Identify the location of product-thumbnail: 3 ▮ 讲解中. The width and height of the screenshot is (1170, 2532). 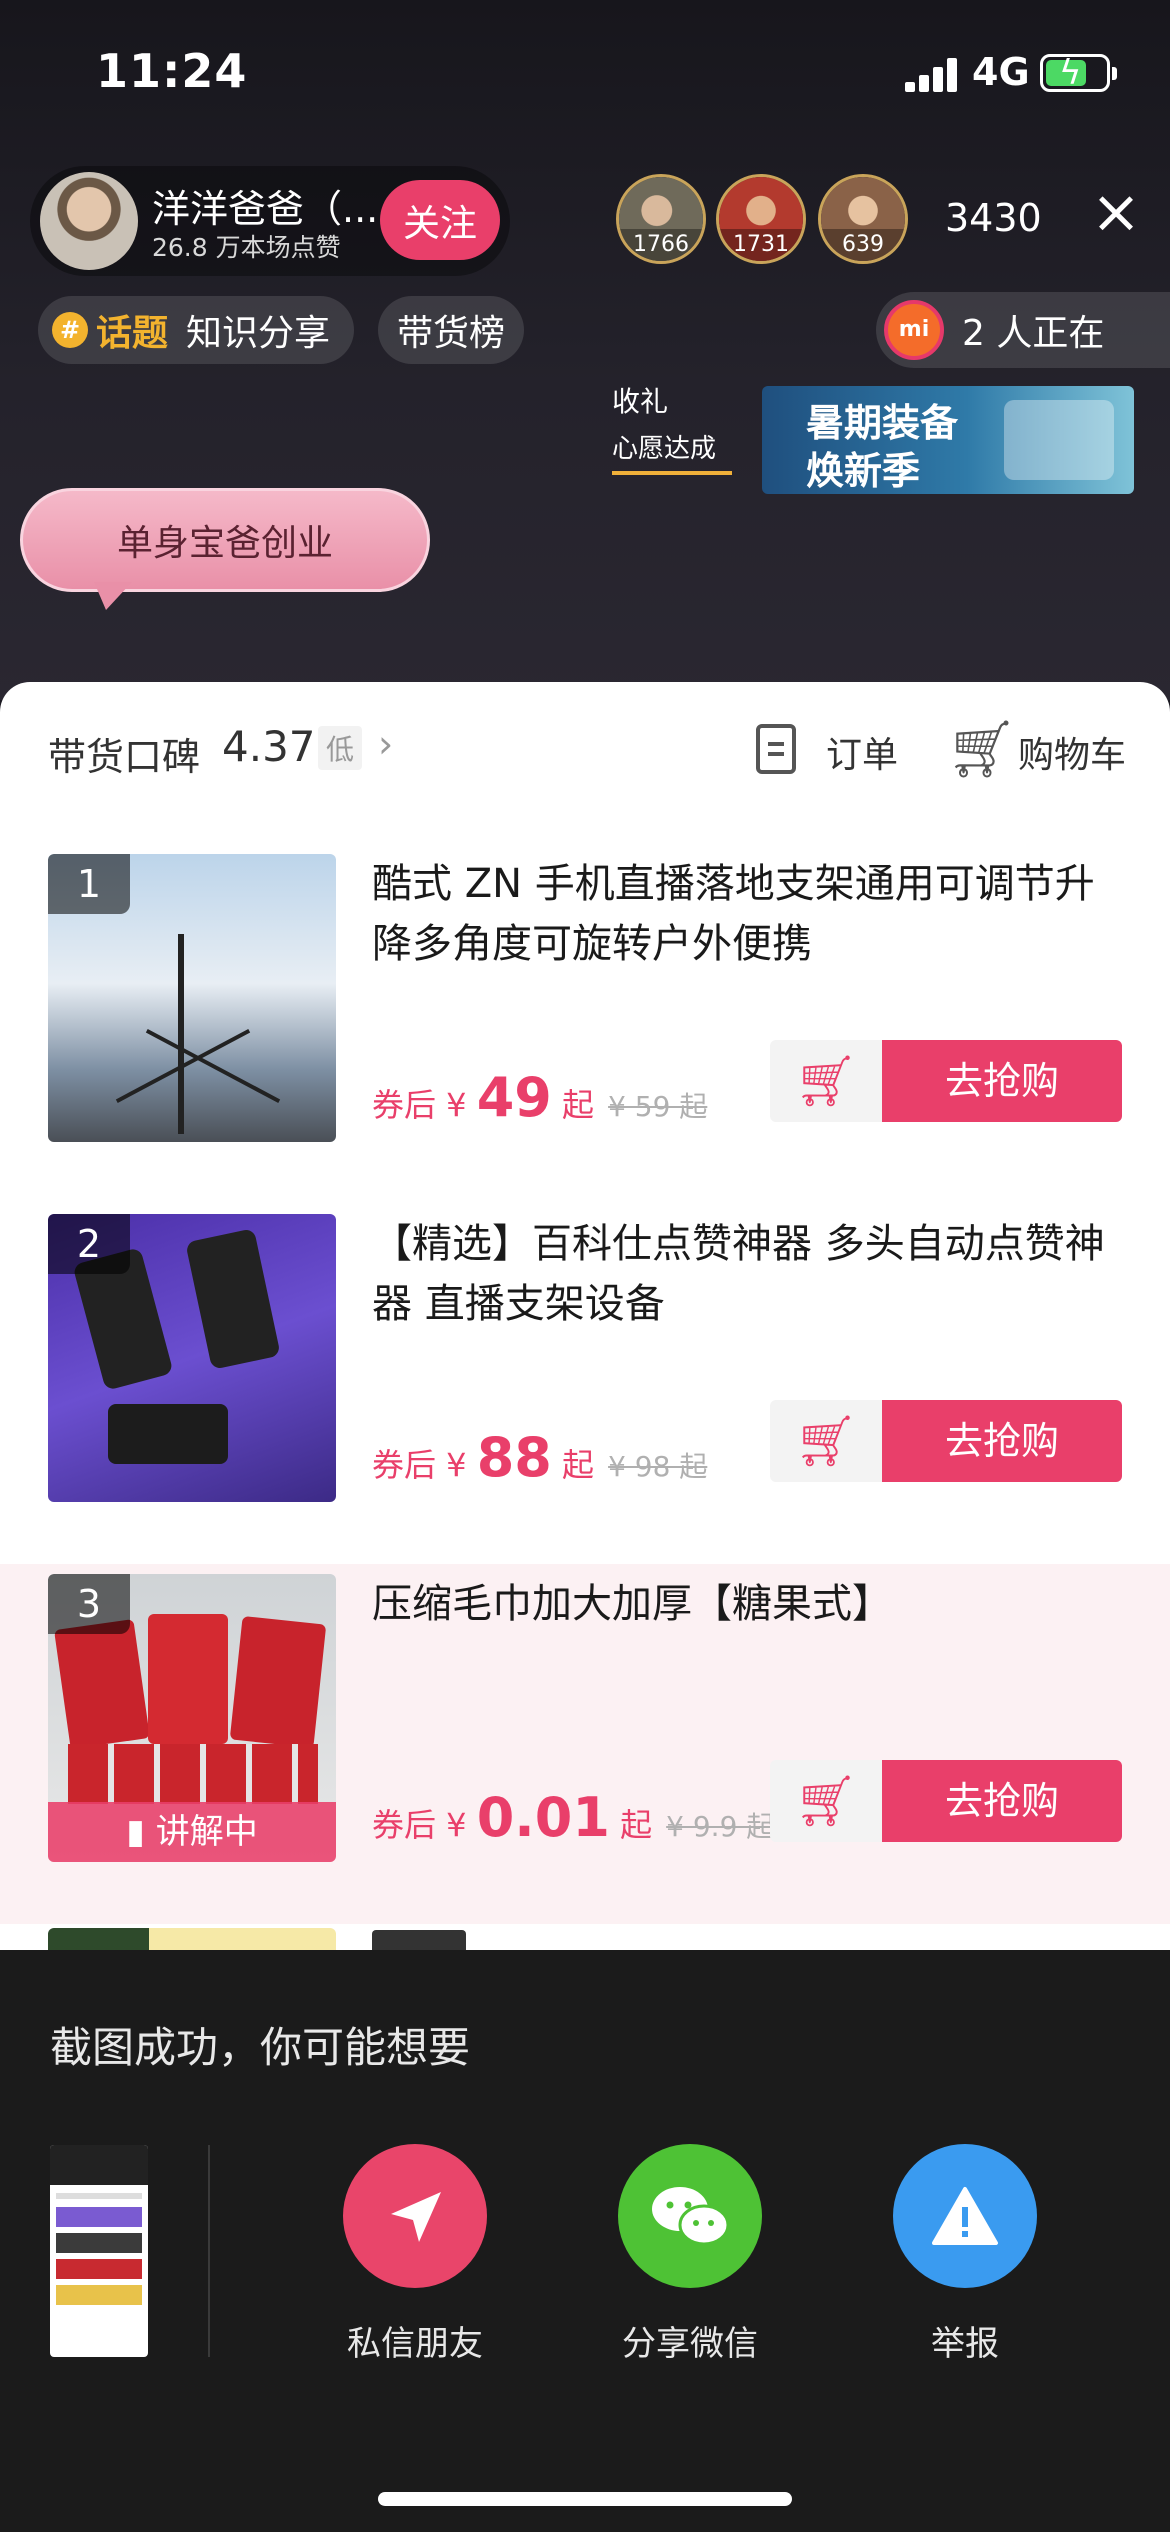
(192, 1718).